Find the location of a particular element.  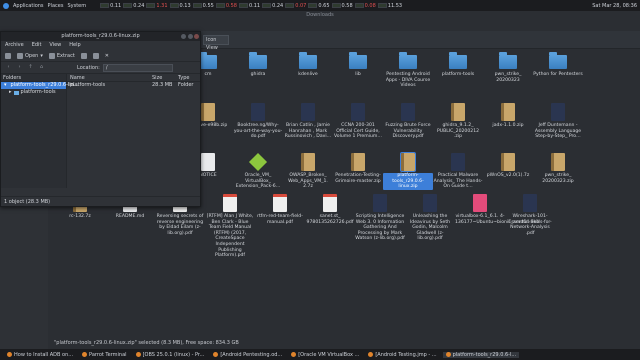

table-row: platform-tools 28.3 MB Folder is located at coordinates (133, 85).